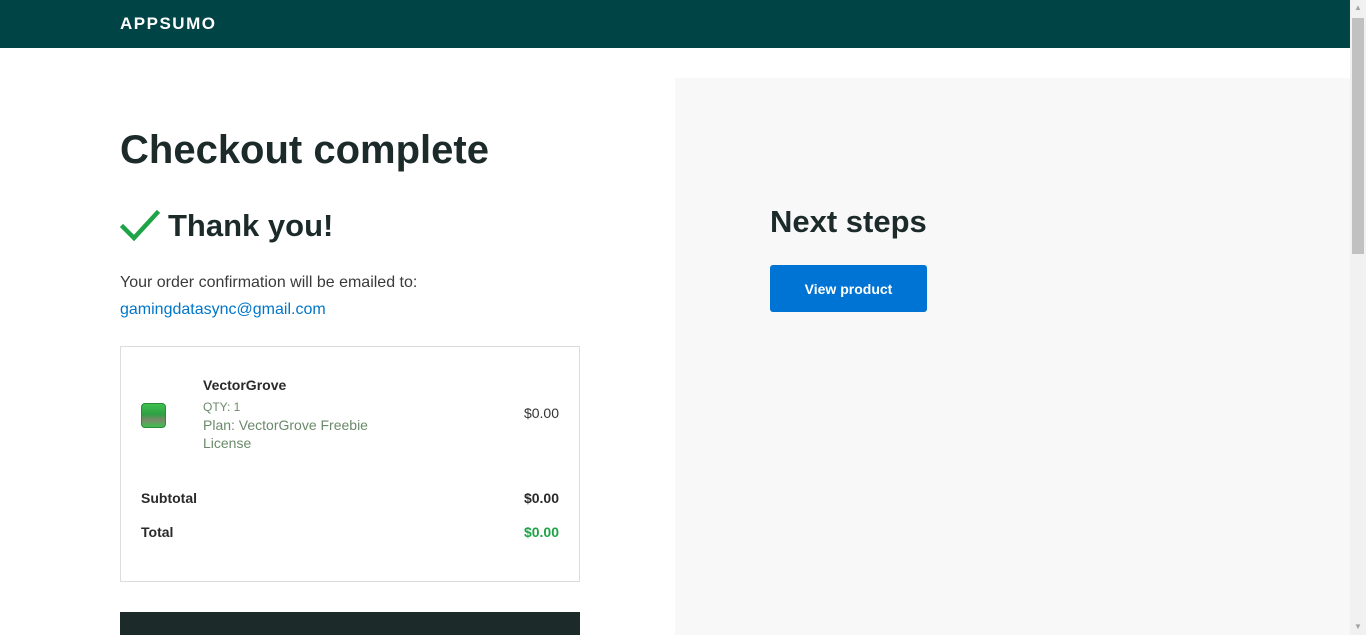  I want to click on subtotal-label: Subtotal, so click(169, 498).